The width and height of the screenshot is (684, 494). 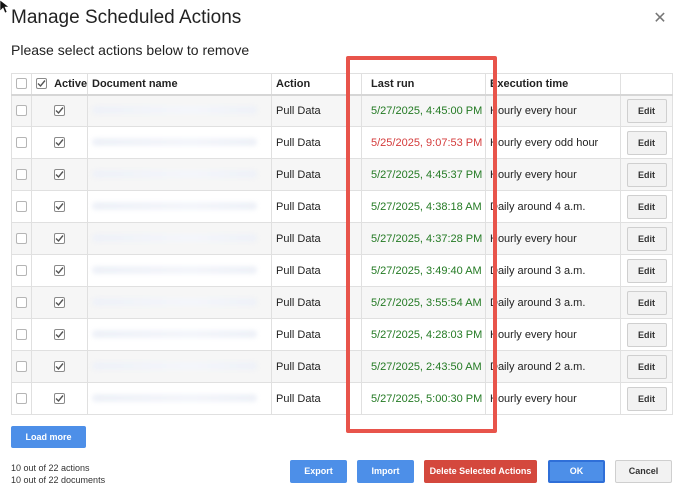 I want to click on active-all-checkbox-icon, so click(x=41, y=84).